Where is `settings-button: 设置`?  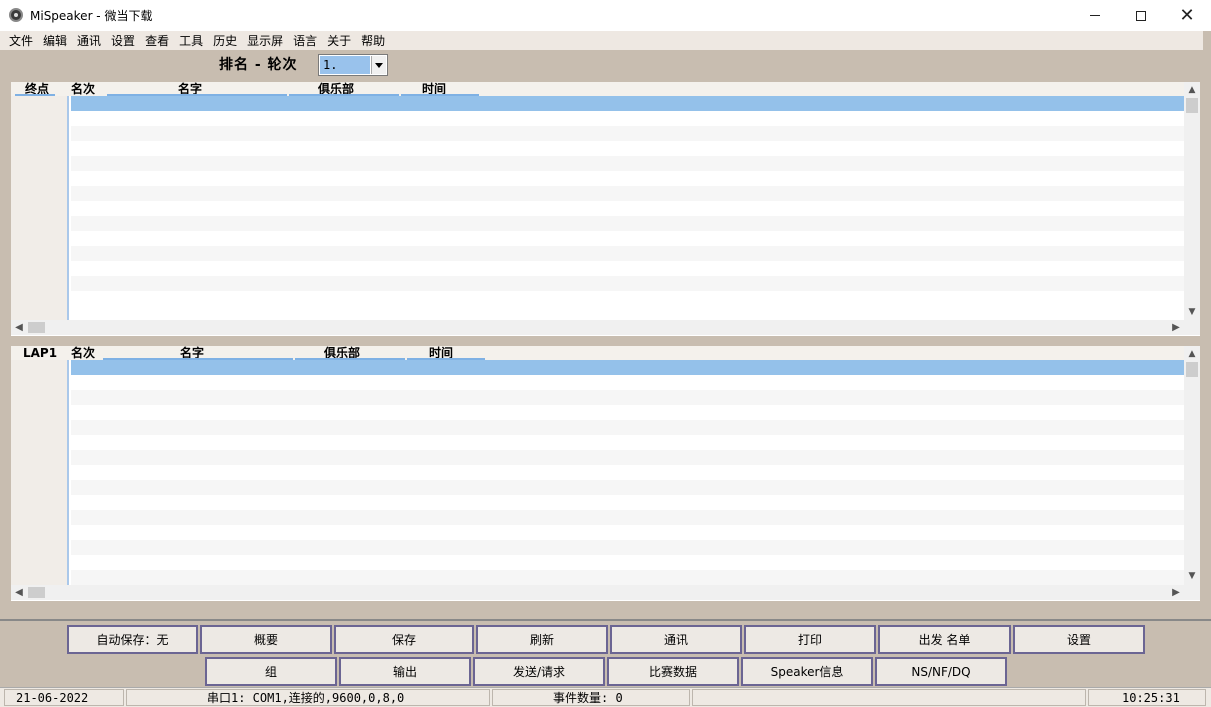 settings-button: 设置 is located at coordinates (1079, 639).